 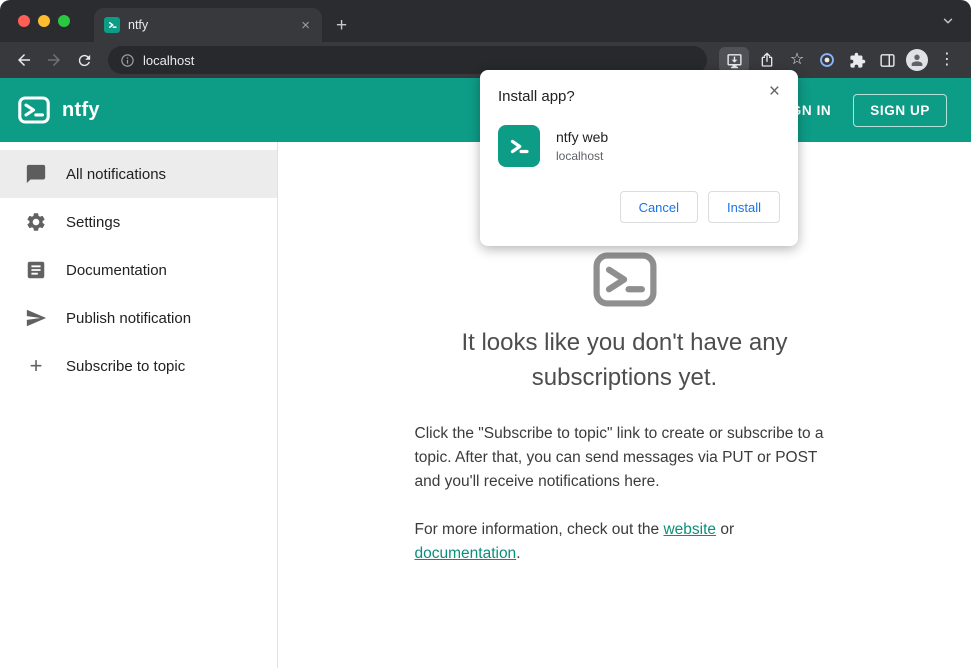 I want to click on new-tab-button: +, so click(x=341, y=25).